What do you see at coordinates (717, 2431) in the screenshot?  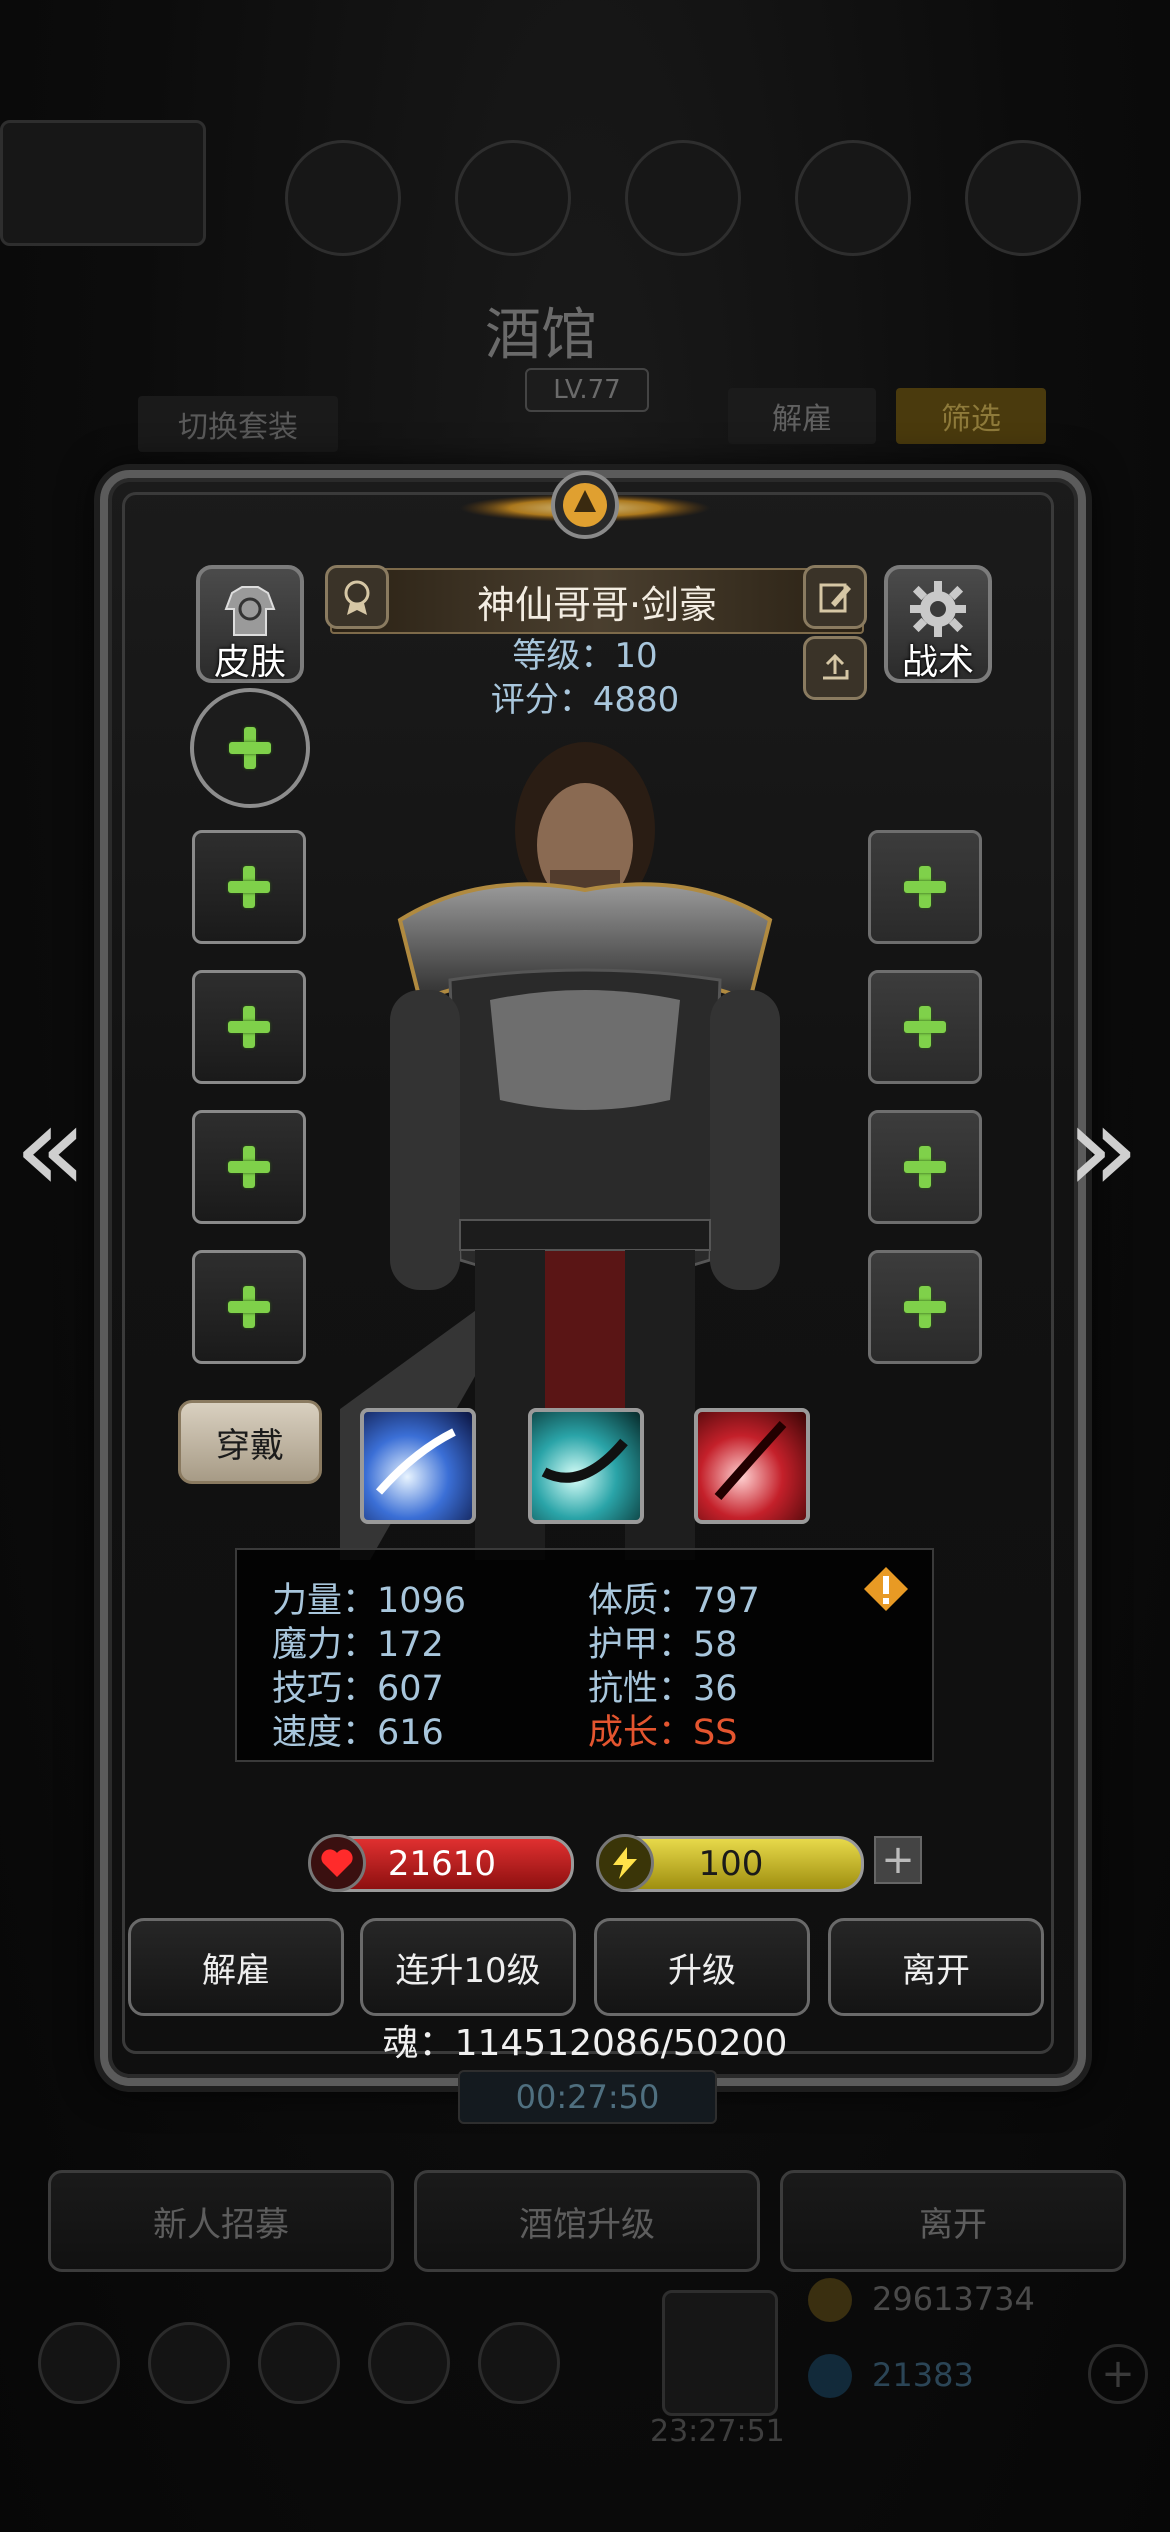 I see `bg-clock: 23:27:51` at bounding box center [717, 2431].